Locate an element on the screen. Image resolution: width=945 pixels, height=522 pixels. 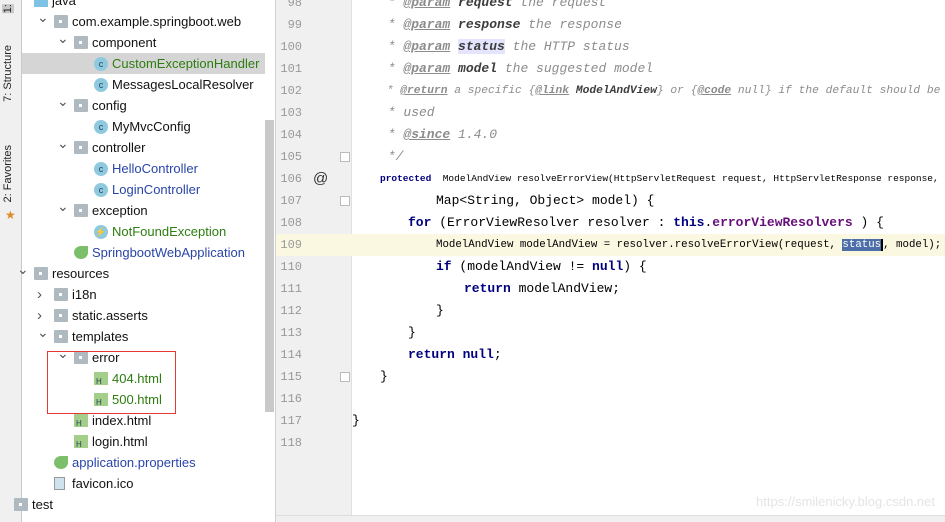
exception-class-icon: ⚡ is located at coordinates (101, 232).